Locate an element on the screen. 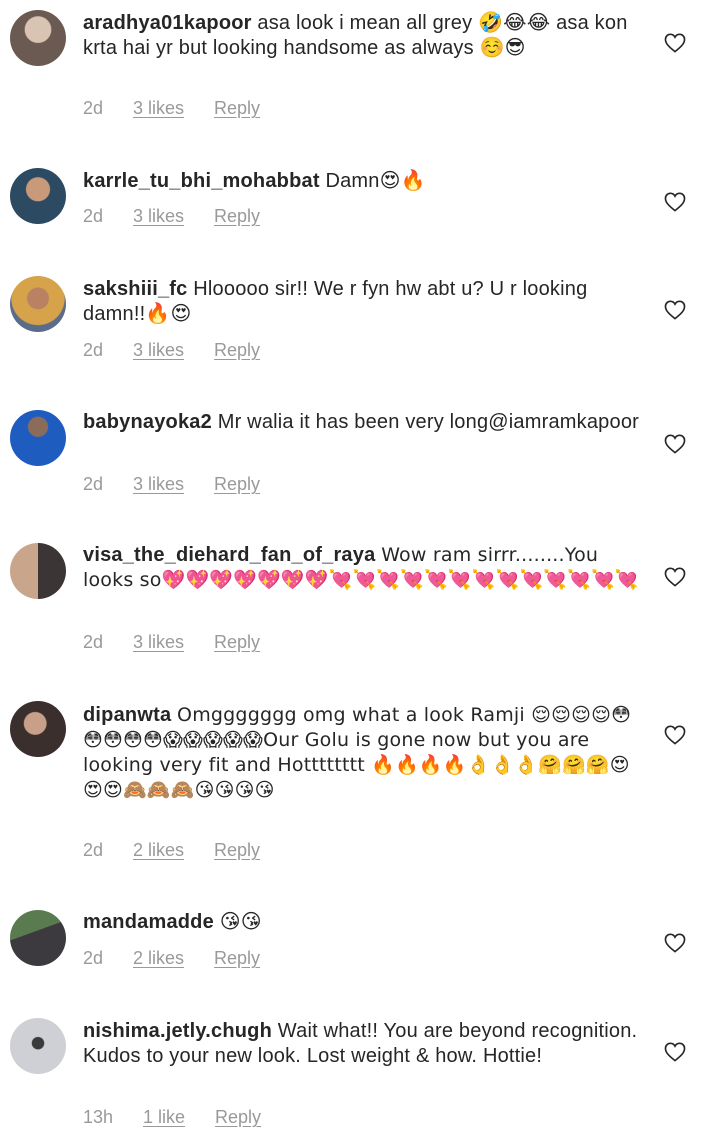 This screenshot has width=725, height=1143. comment-username: sakshiii_fc is located at coordinates (135, 289).